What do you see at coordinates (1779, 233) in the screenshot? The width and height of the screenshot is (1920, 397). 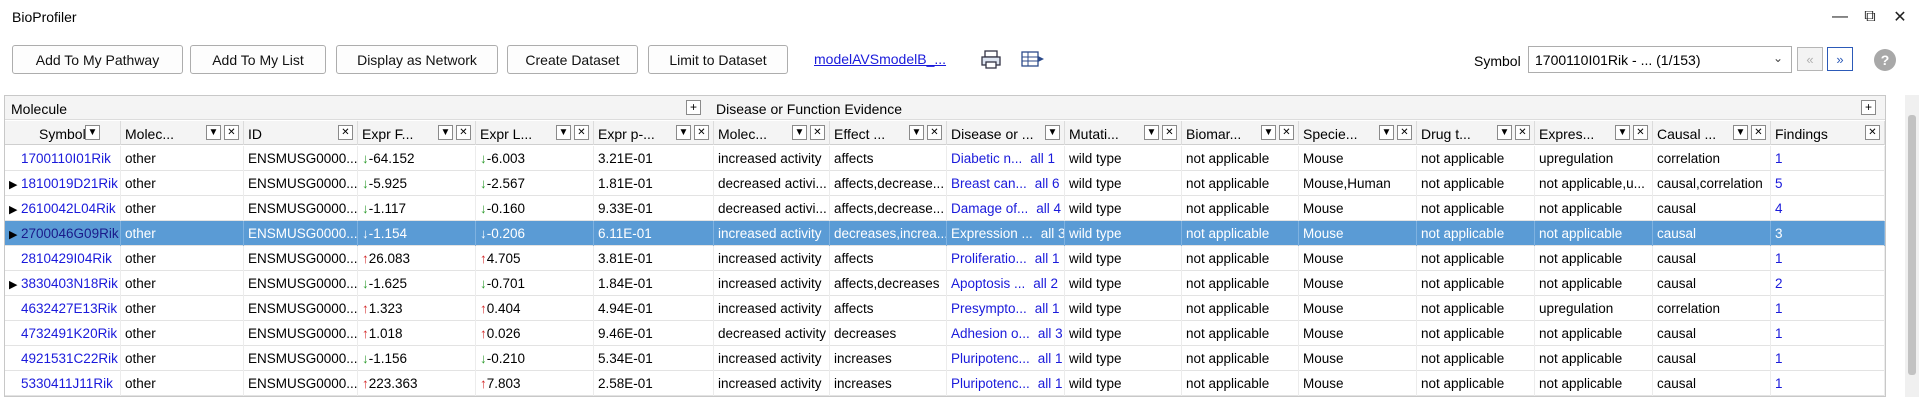 I see `findings-count-link: 3` at bounding box center [1779, 233].